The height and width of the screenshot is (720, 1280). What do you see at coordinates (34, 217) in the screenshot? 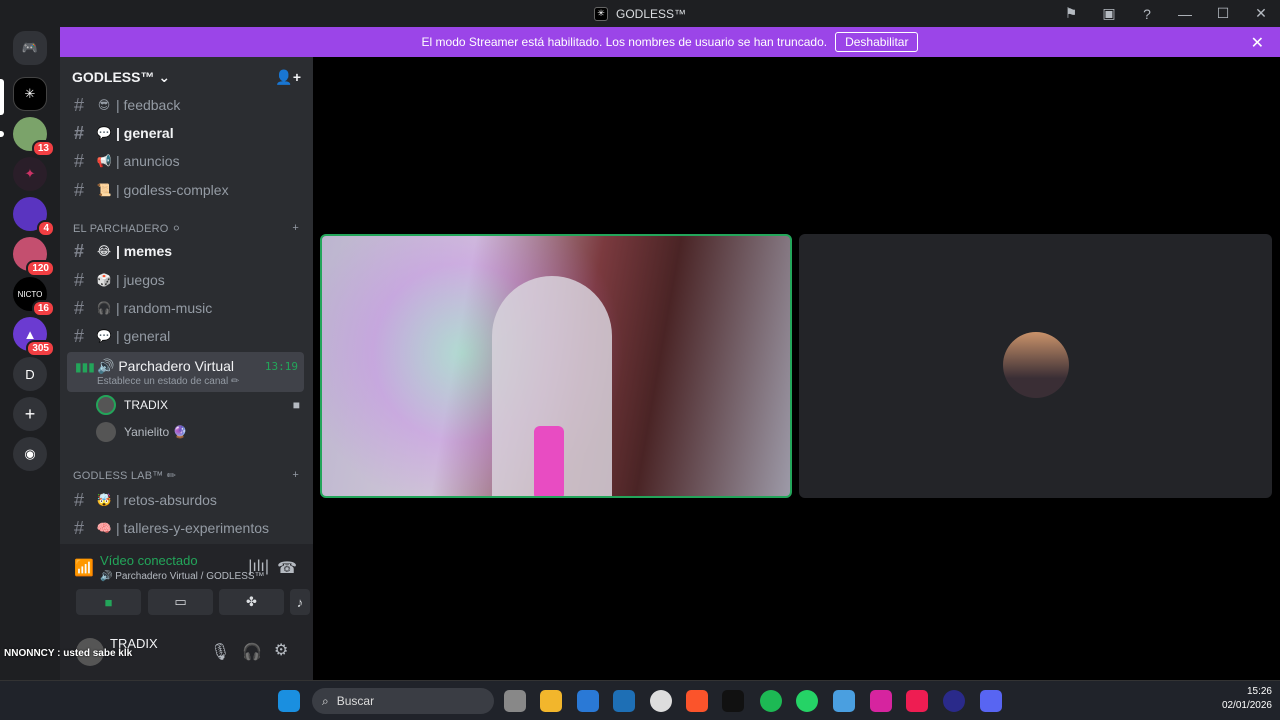
I see `server-icon: 4` at bounding box center [34, 217].